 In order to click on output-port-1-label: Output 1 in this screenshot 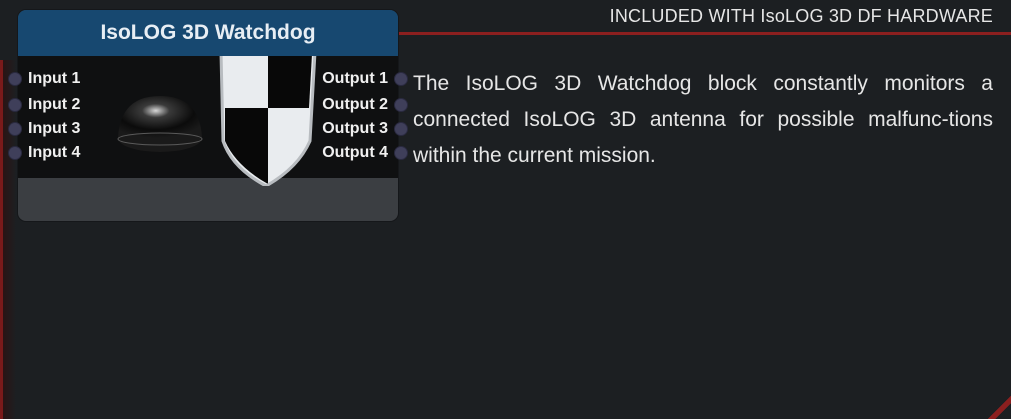, I will do `click(355, 78)`.